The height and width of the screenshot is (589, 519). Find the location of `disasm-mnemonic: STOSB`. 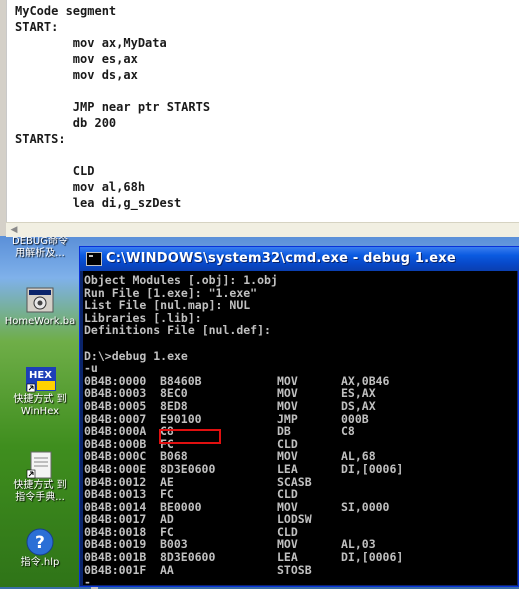

disasm-mnemonic: STOSB is located at coordinates (294, 569).